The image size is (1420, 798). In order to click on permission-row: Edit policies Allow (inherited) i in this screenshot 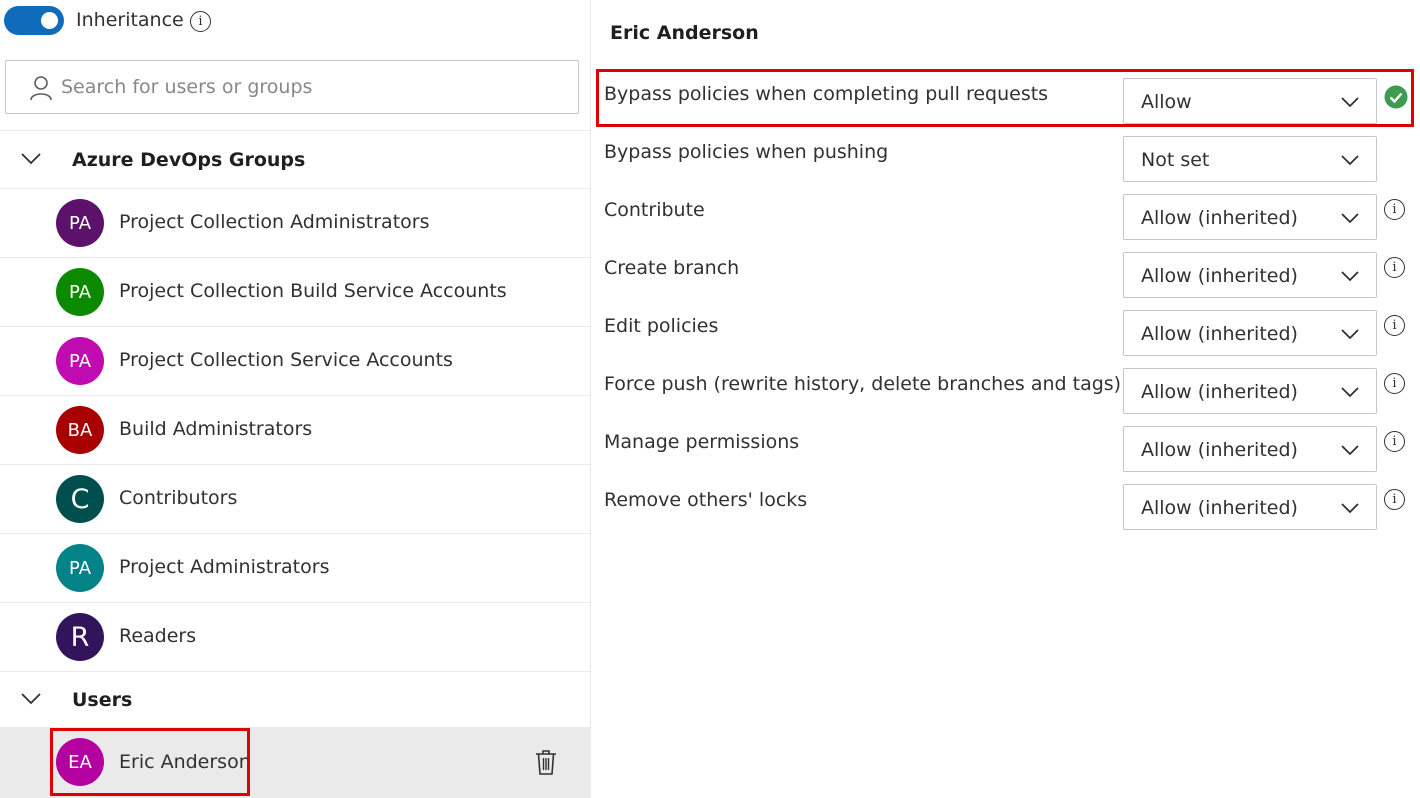, I will do `click(1006, 330)`.